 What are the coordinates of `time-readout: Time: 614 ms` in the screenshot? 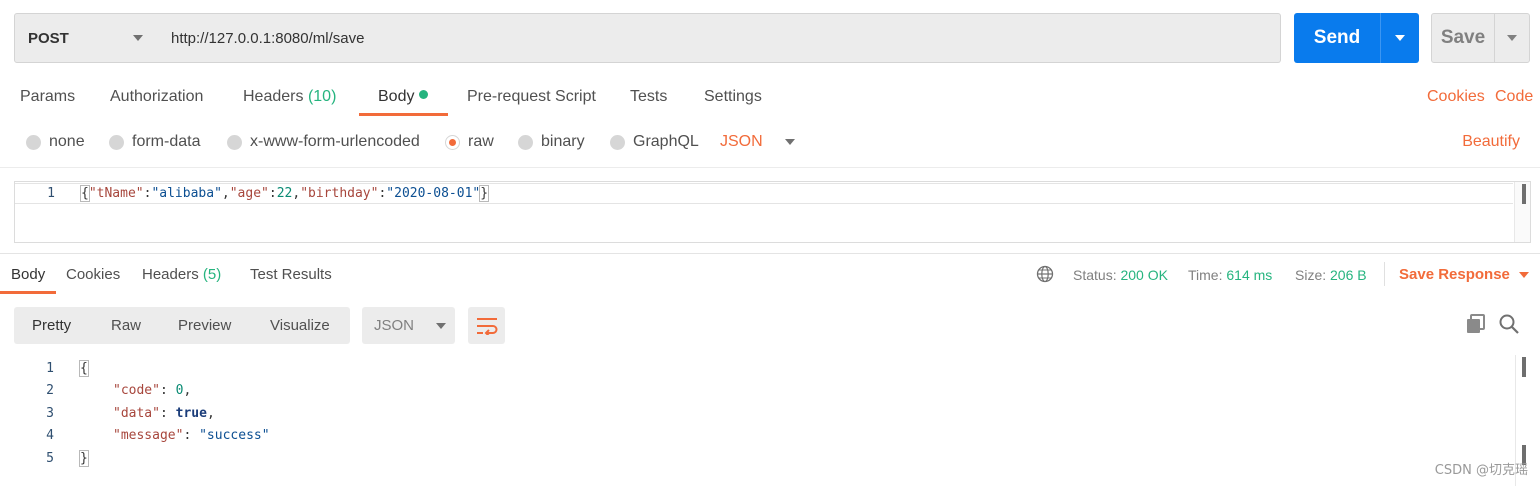 It's located at (1230, 275).